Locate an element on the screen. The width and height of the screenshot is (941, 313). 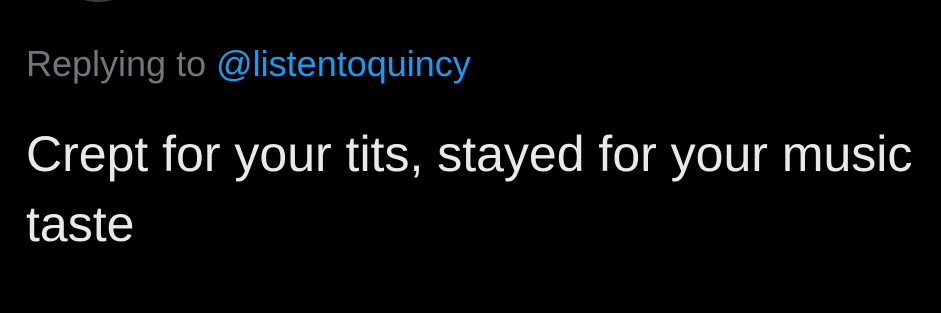
replying-to-line: Replying to @listentoquincy is located at coordinates (248, 64).